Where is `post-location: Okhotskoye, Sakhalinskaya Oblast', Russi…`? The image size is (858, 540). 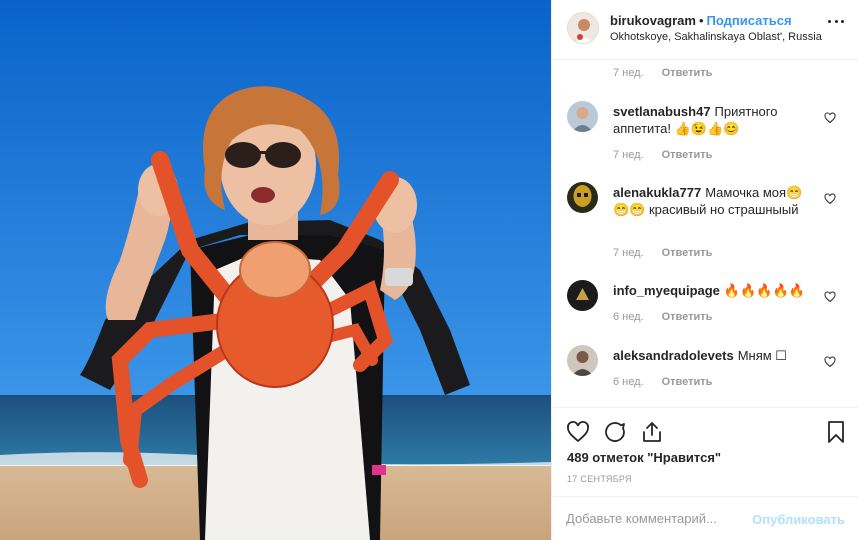
post-location: Okhotskoye, Sakhalinskaya Oblast', Russi… is located at coordinates (716, 37).